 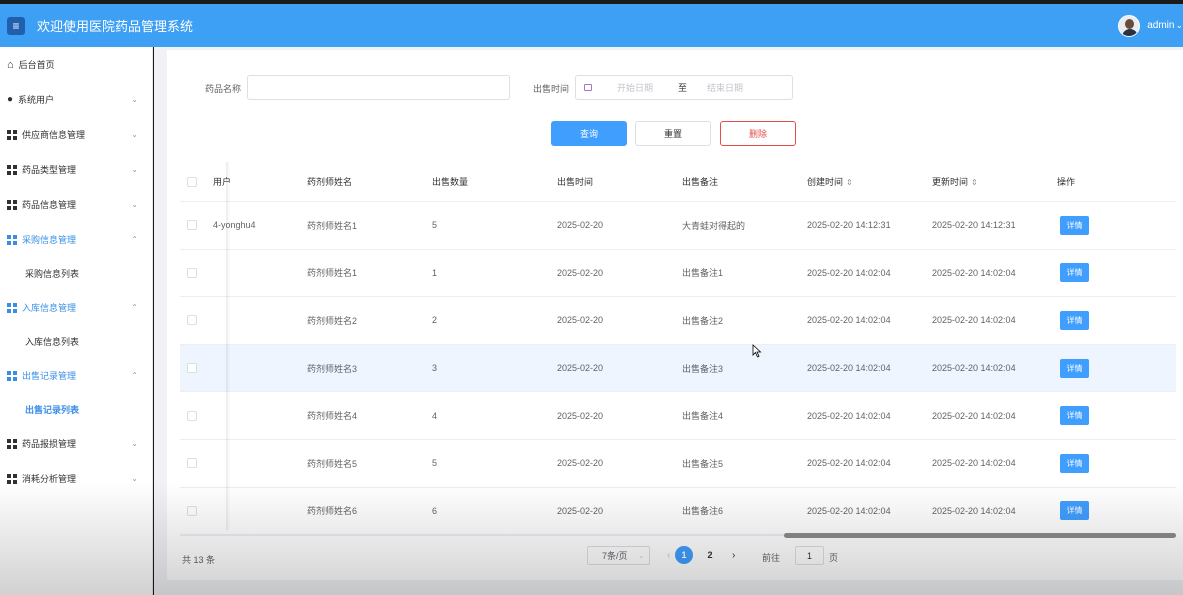 I want to click on sidebar-item-label: 出售记录列表, so click(x=52, y=410).